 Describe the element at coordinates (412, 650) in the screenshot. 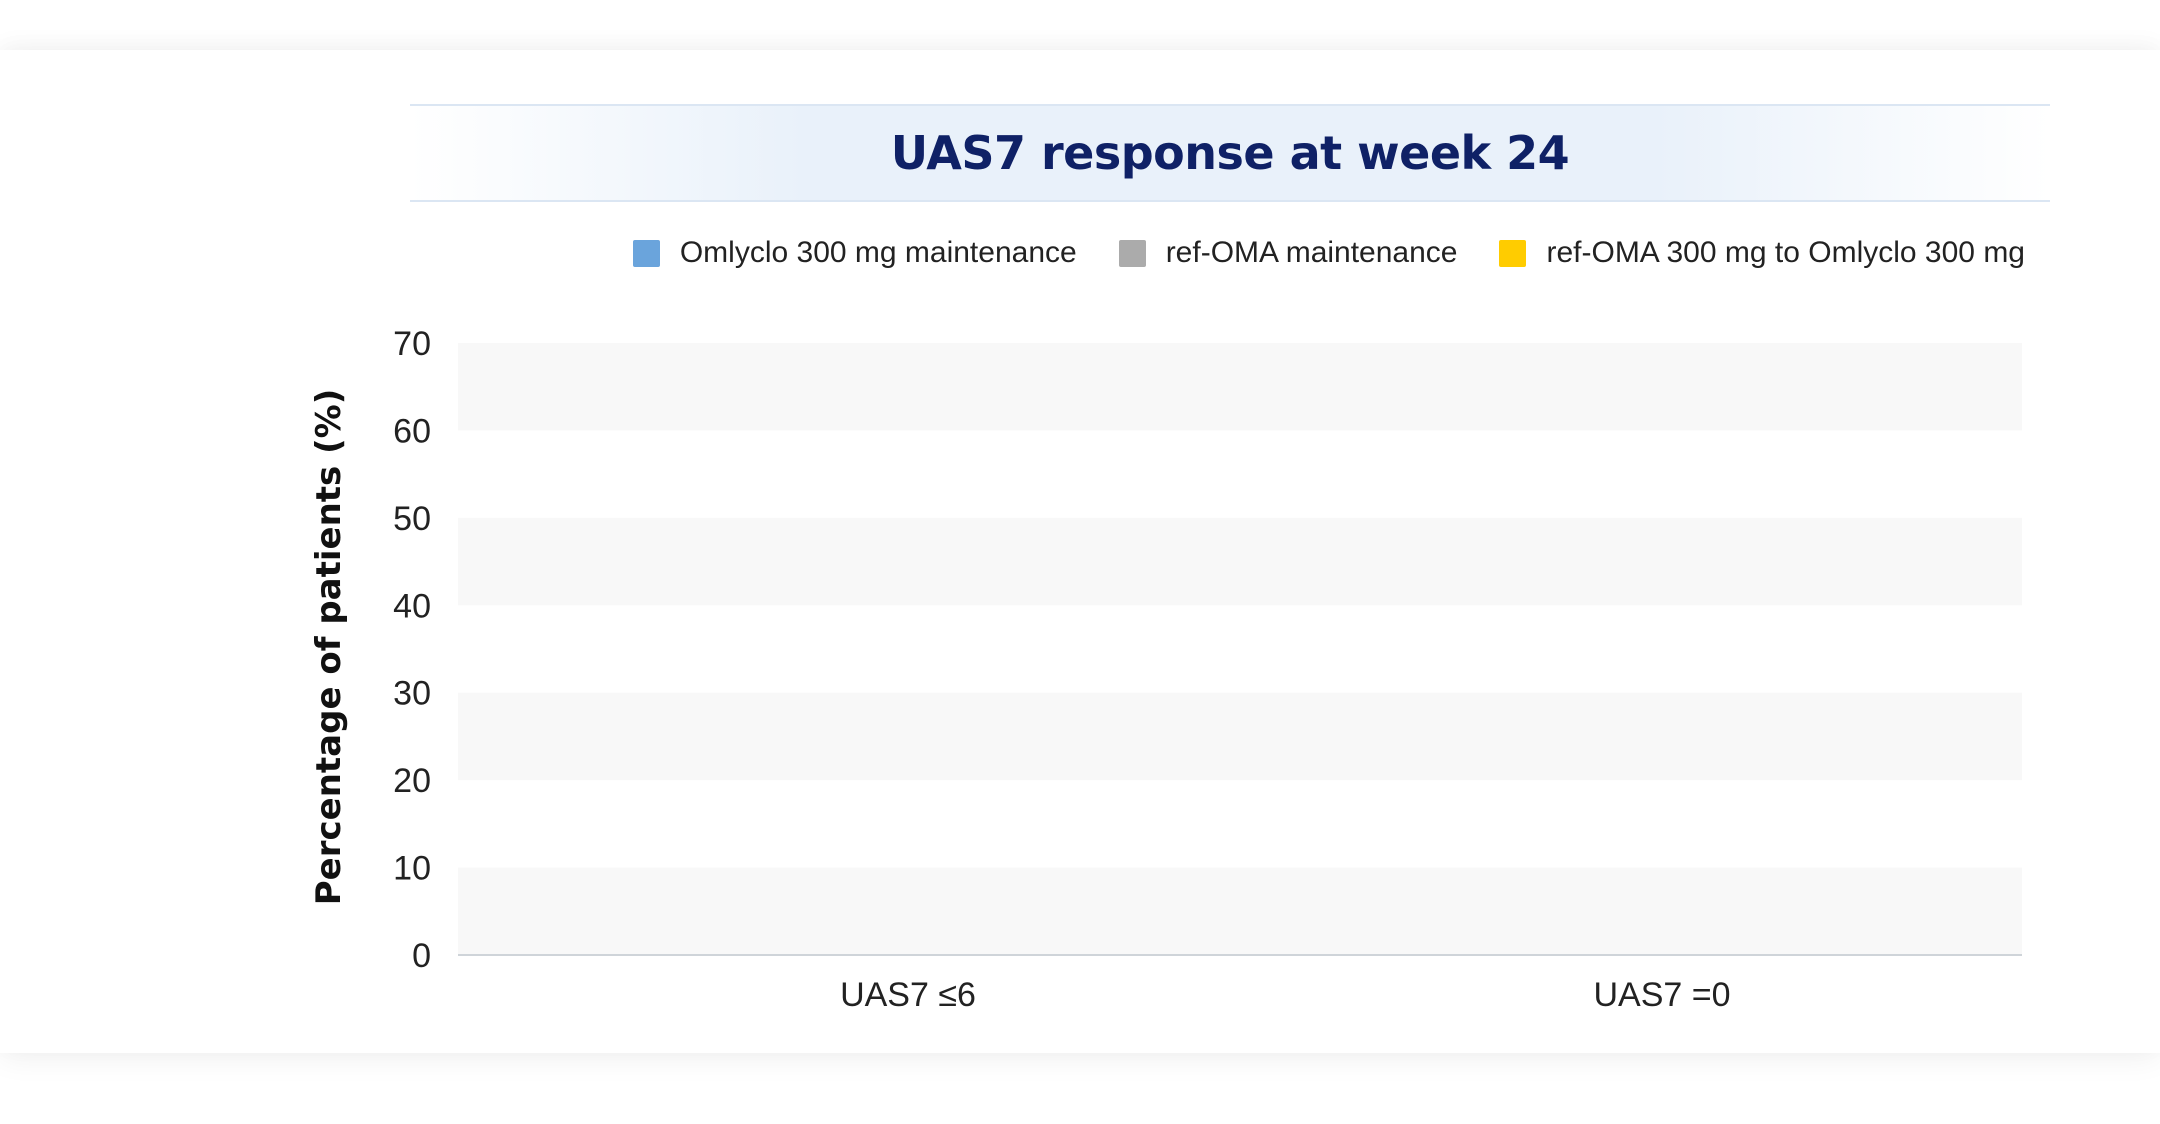

I see `y-tick-labels: 0 10 20 30 40 50 60 70` at that location.